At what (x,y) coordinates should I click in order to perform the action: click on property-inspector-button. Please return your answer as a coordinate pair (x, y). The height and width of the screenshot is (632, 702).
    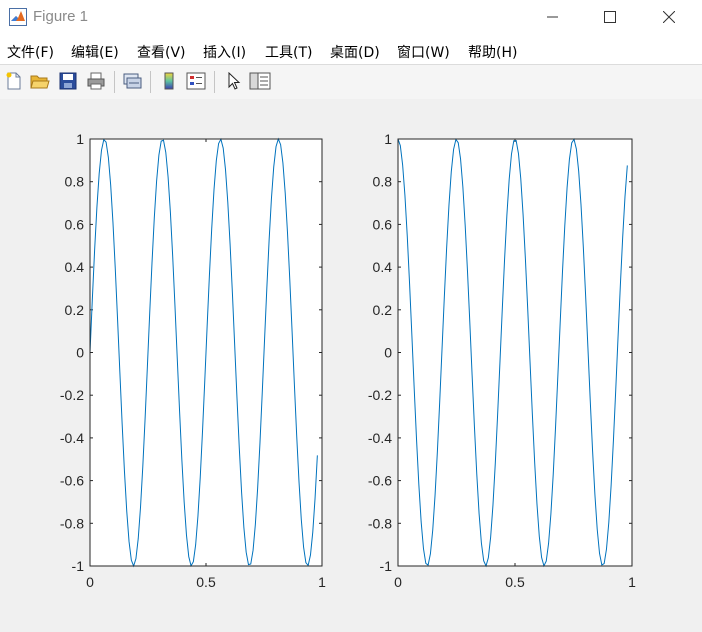
    Looking at the image, I should click on (260, 81).